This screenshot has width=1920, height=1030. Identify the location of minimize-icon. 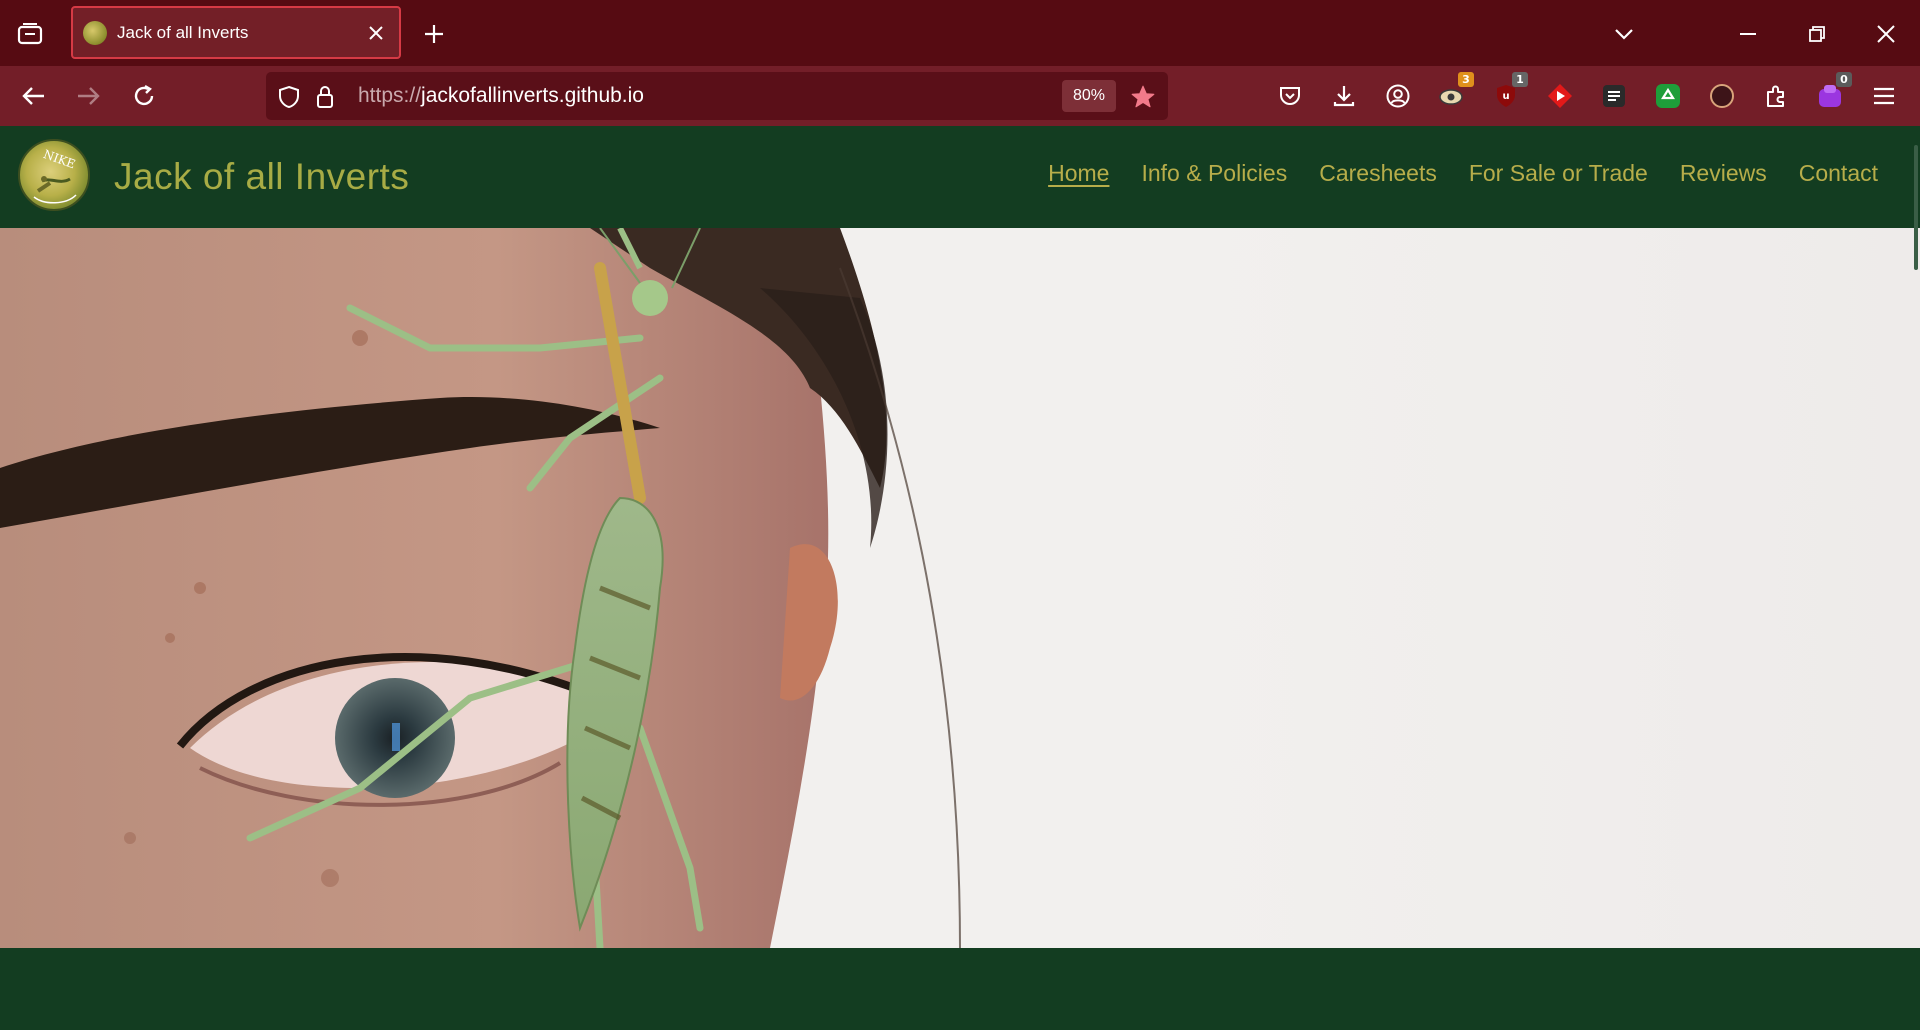
(1748, 34).